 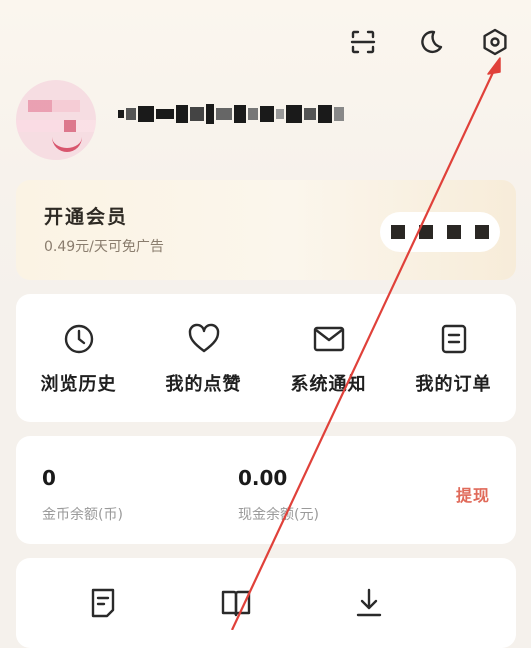 I want to click on tools-card, so click(x=266, y=603).